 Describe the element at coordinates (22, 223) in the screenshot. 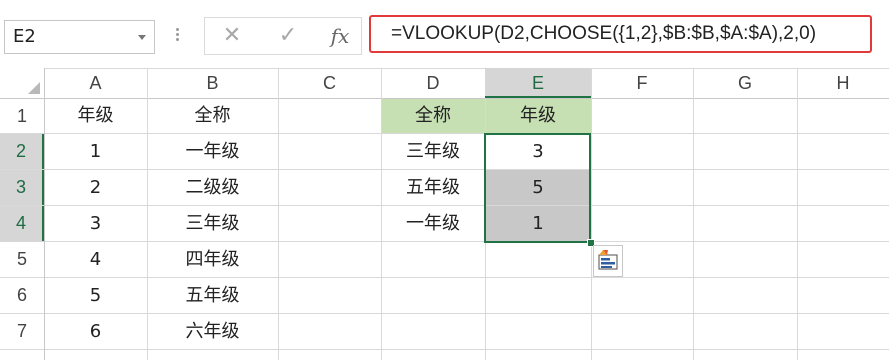

I see `row-header-4: 4` at that location.